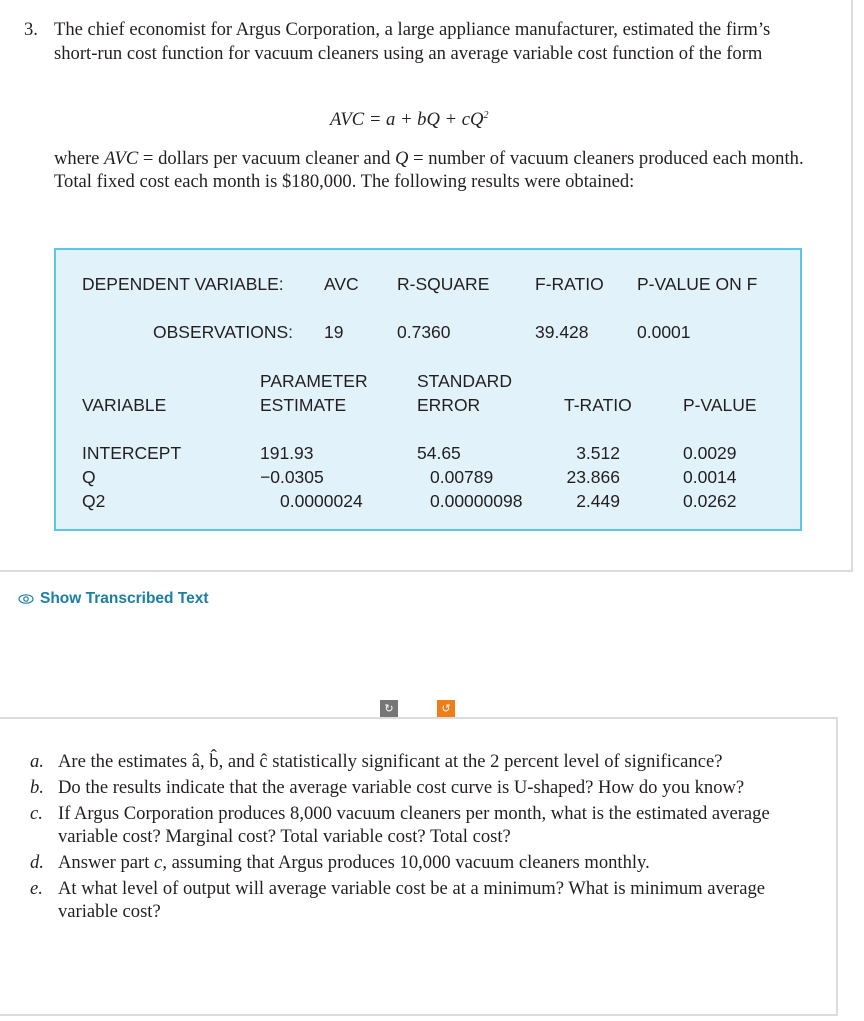 The image size is (864, 1021). I want to click on r-square-value: 0.7360, so click(424, 332).